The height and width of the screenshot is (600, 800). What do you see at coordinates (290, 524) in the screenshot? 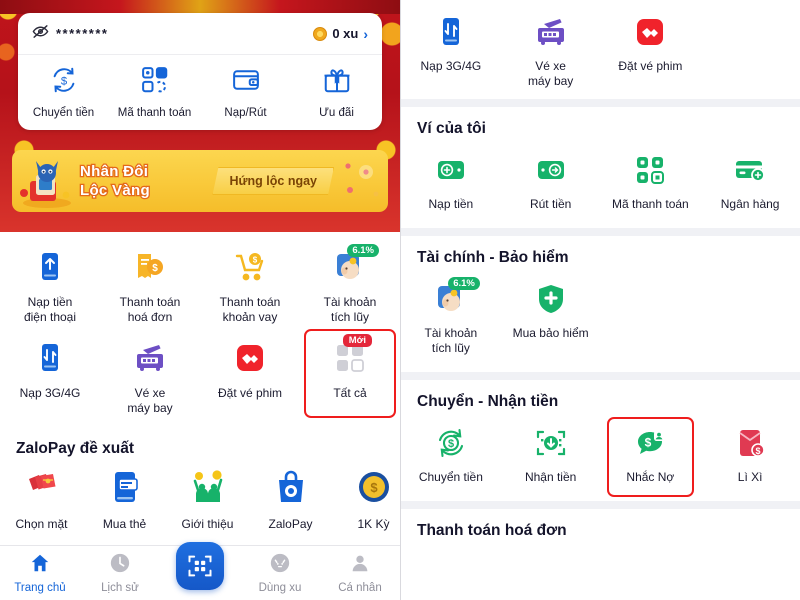
I see `suggestion-label: ZaloPay` at bounding box center [290, 524].